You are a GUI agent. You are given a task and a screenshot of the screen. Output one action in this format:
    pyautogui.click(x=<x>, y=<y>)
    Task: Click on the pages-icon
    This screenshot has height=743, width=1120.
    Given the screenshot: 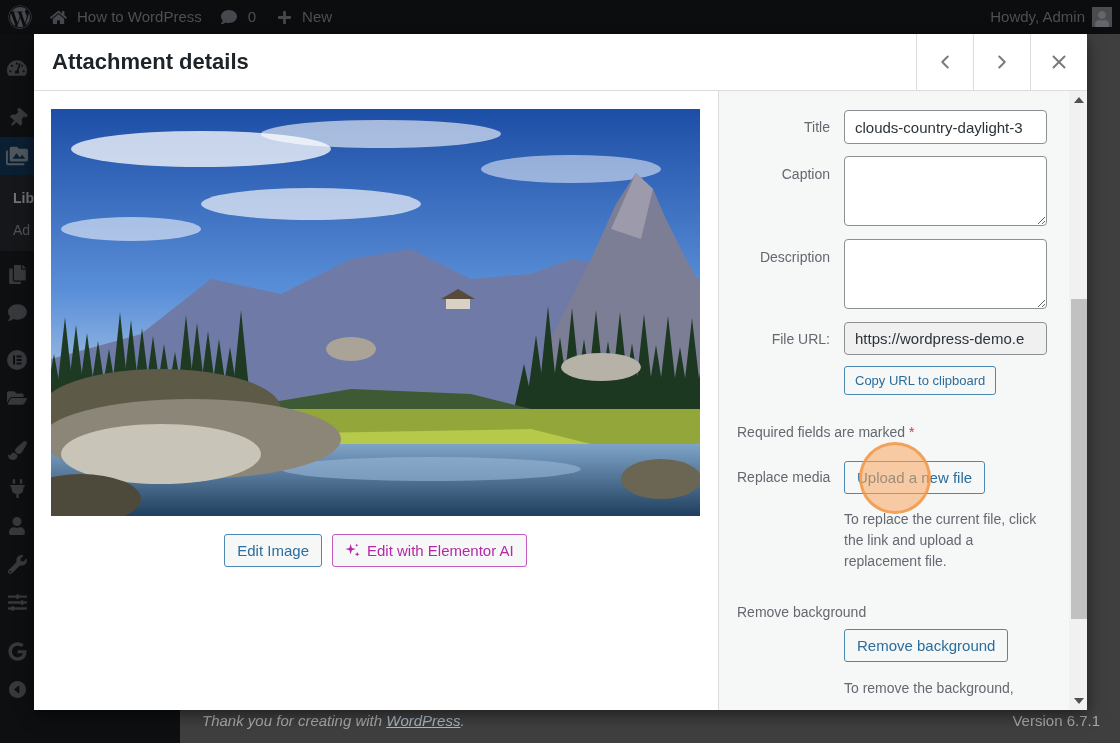 What is the action you would take?
    pyautogui.click(x=17, y=274)
    